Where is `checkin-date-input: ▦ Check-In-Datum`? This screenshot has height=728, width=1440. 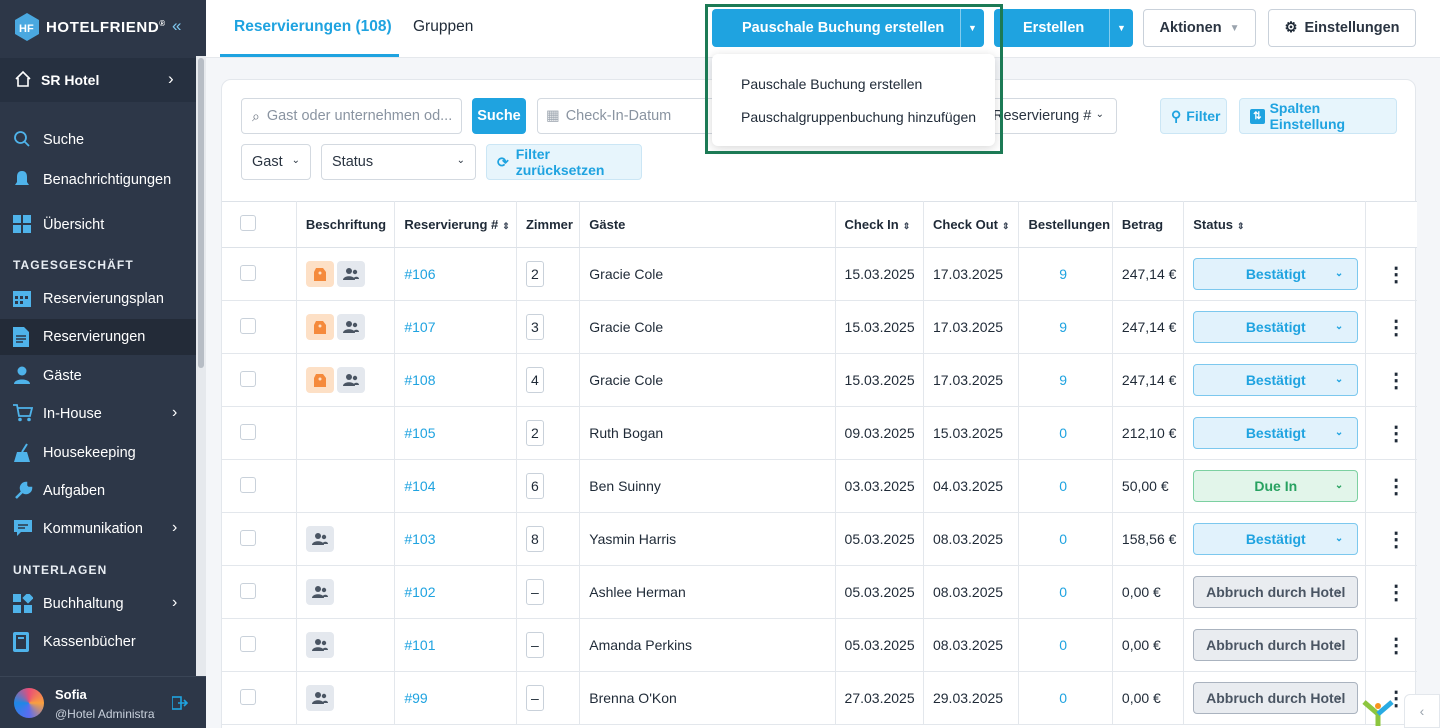 checkin-date-input: ▦ Check-In-Datum is located at coordinates (627, 116).